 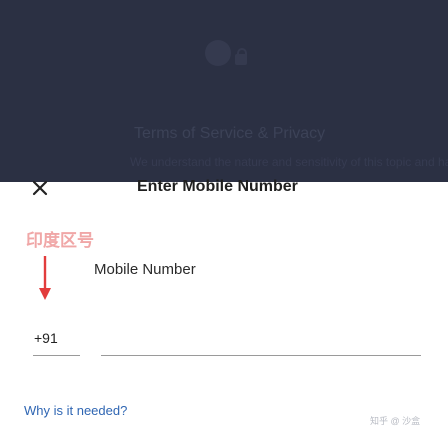 What do you see at coordinates (218, 53) in the screenshot?
I see `emblem-icon` at bounding box center [218, 53].